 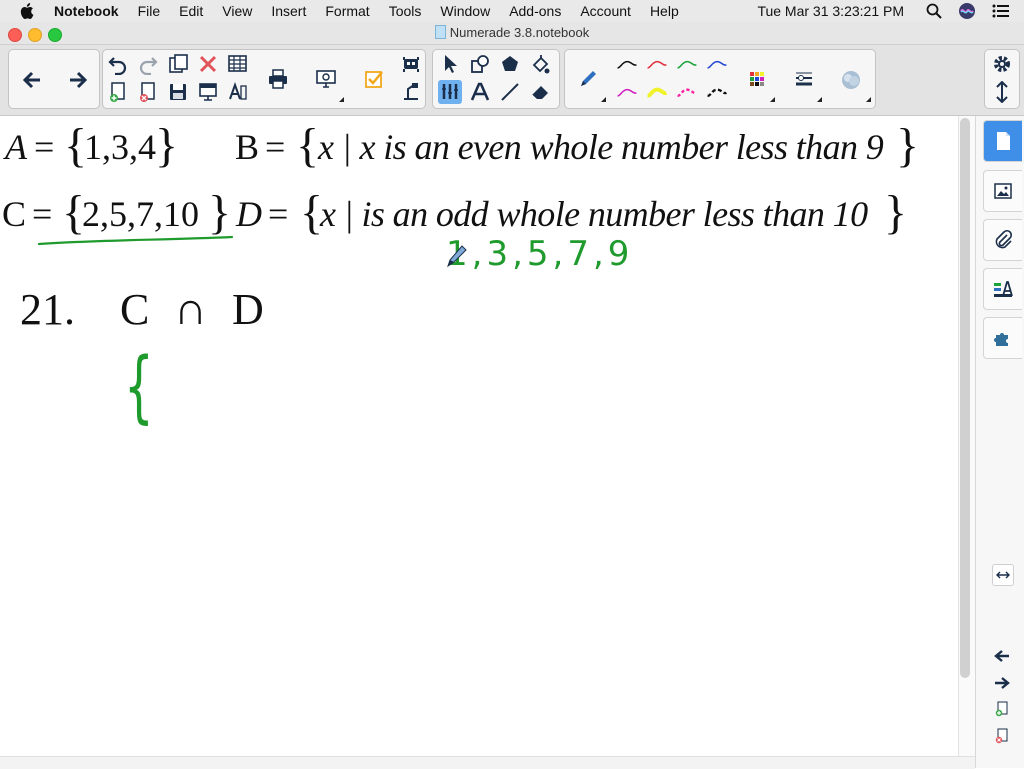 What do you see at coordinates (32, 80) in the screenshot?
I see `previous-page-button` at bounding box center [32, 80].